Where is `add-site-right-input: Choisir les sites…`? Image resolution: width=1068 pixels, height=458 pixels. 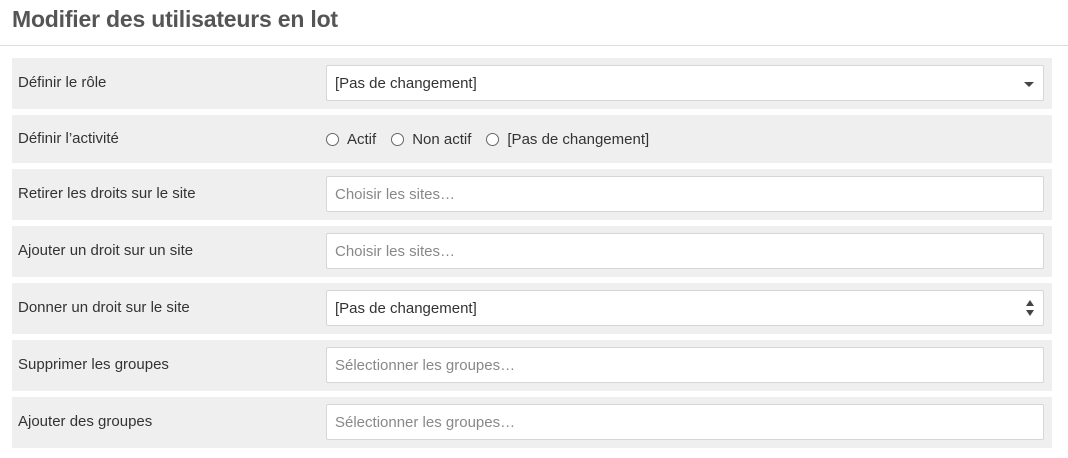 add-site-right-input: Choisir les sites… is located at coordinates (685, 251).